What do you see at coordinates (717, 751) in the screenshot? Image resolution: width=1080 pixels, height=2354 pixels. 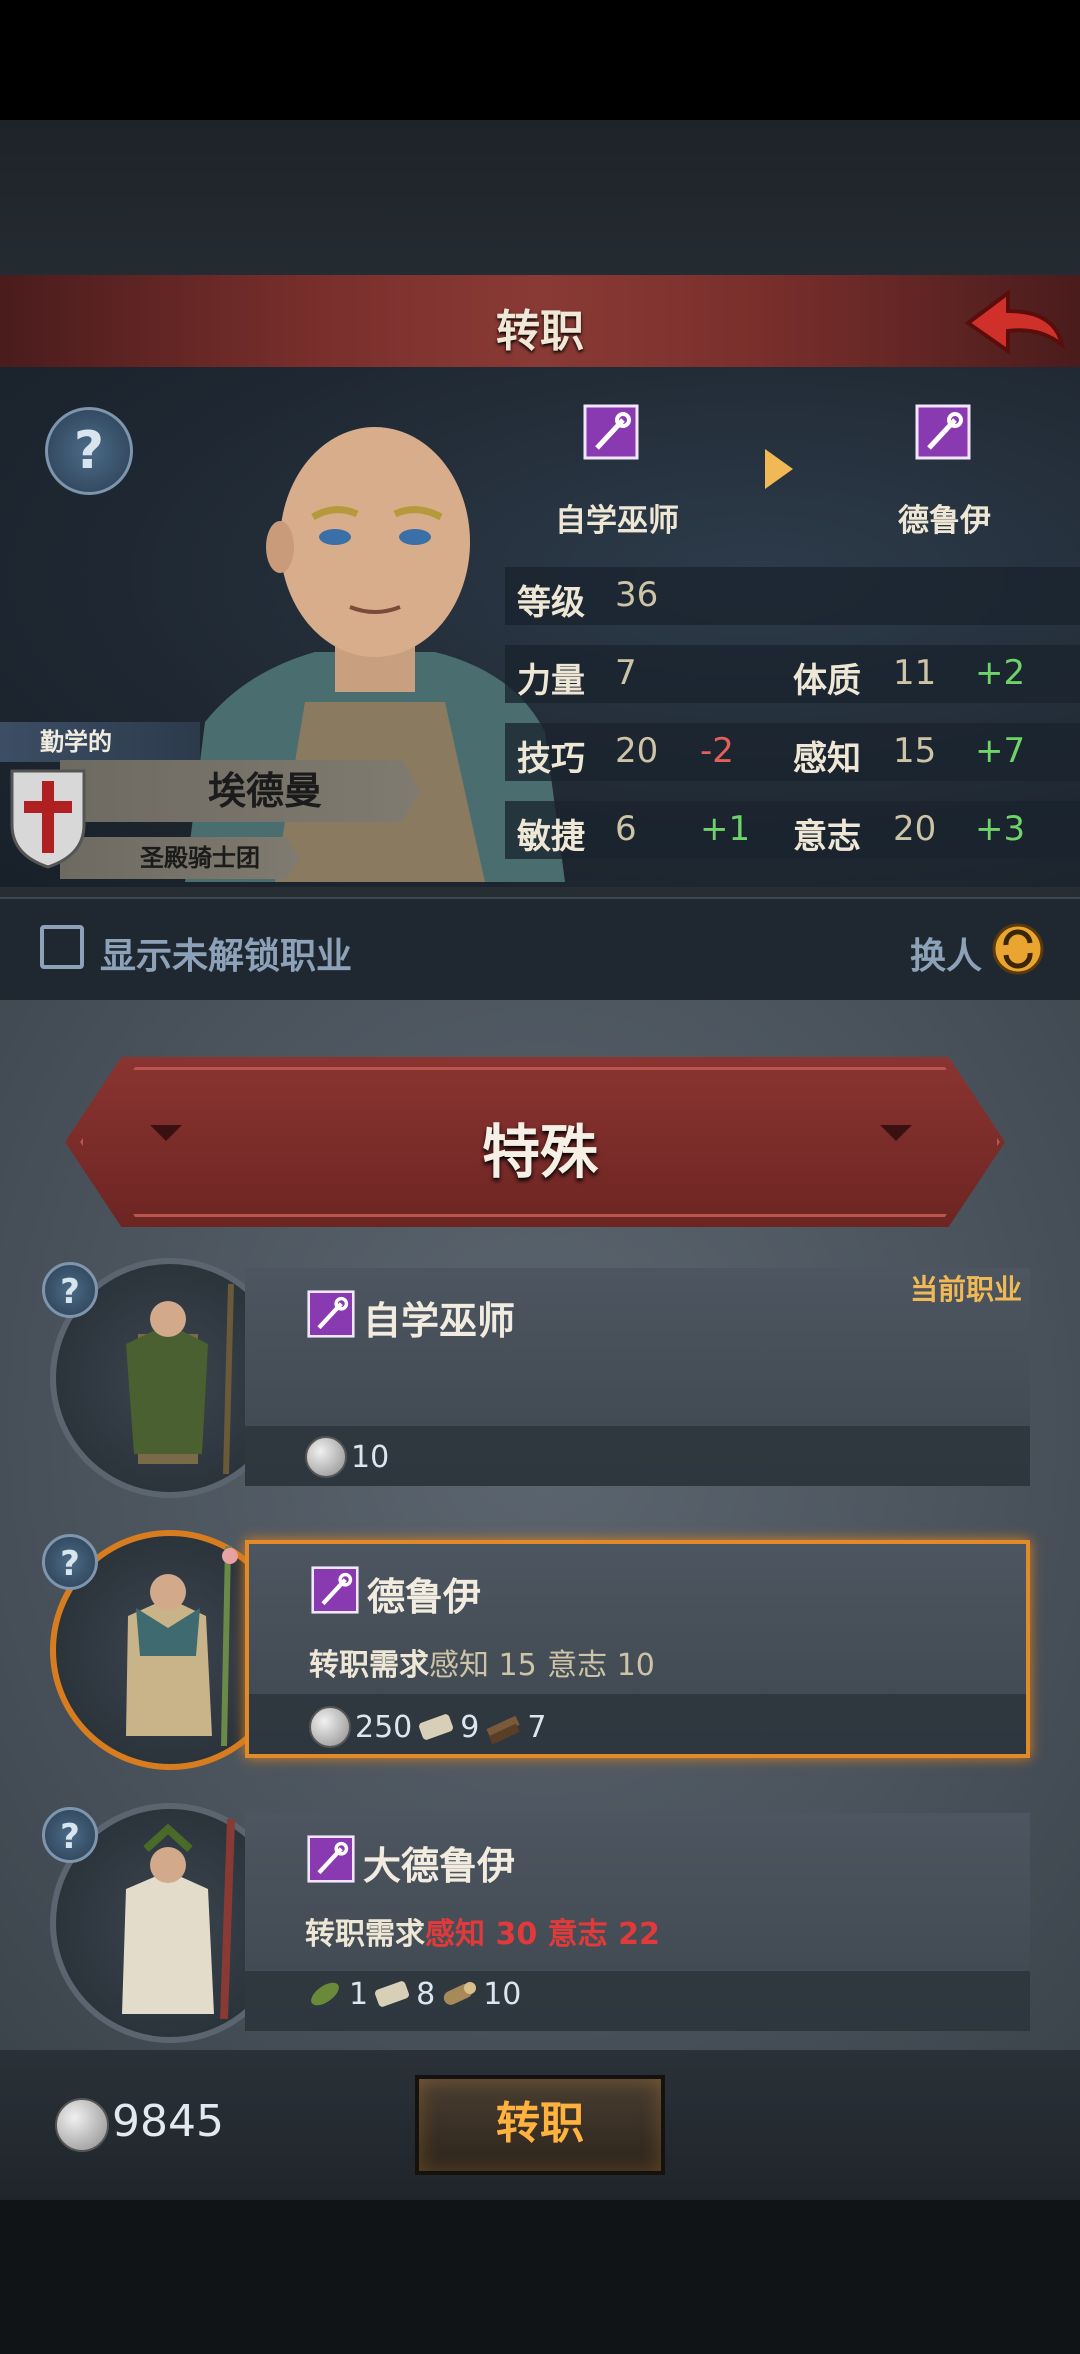 I see `stat-delta: -2` at bounding box center [717, 751].